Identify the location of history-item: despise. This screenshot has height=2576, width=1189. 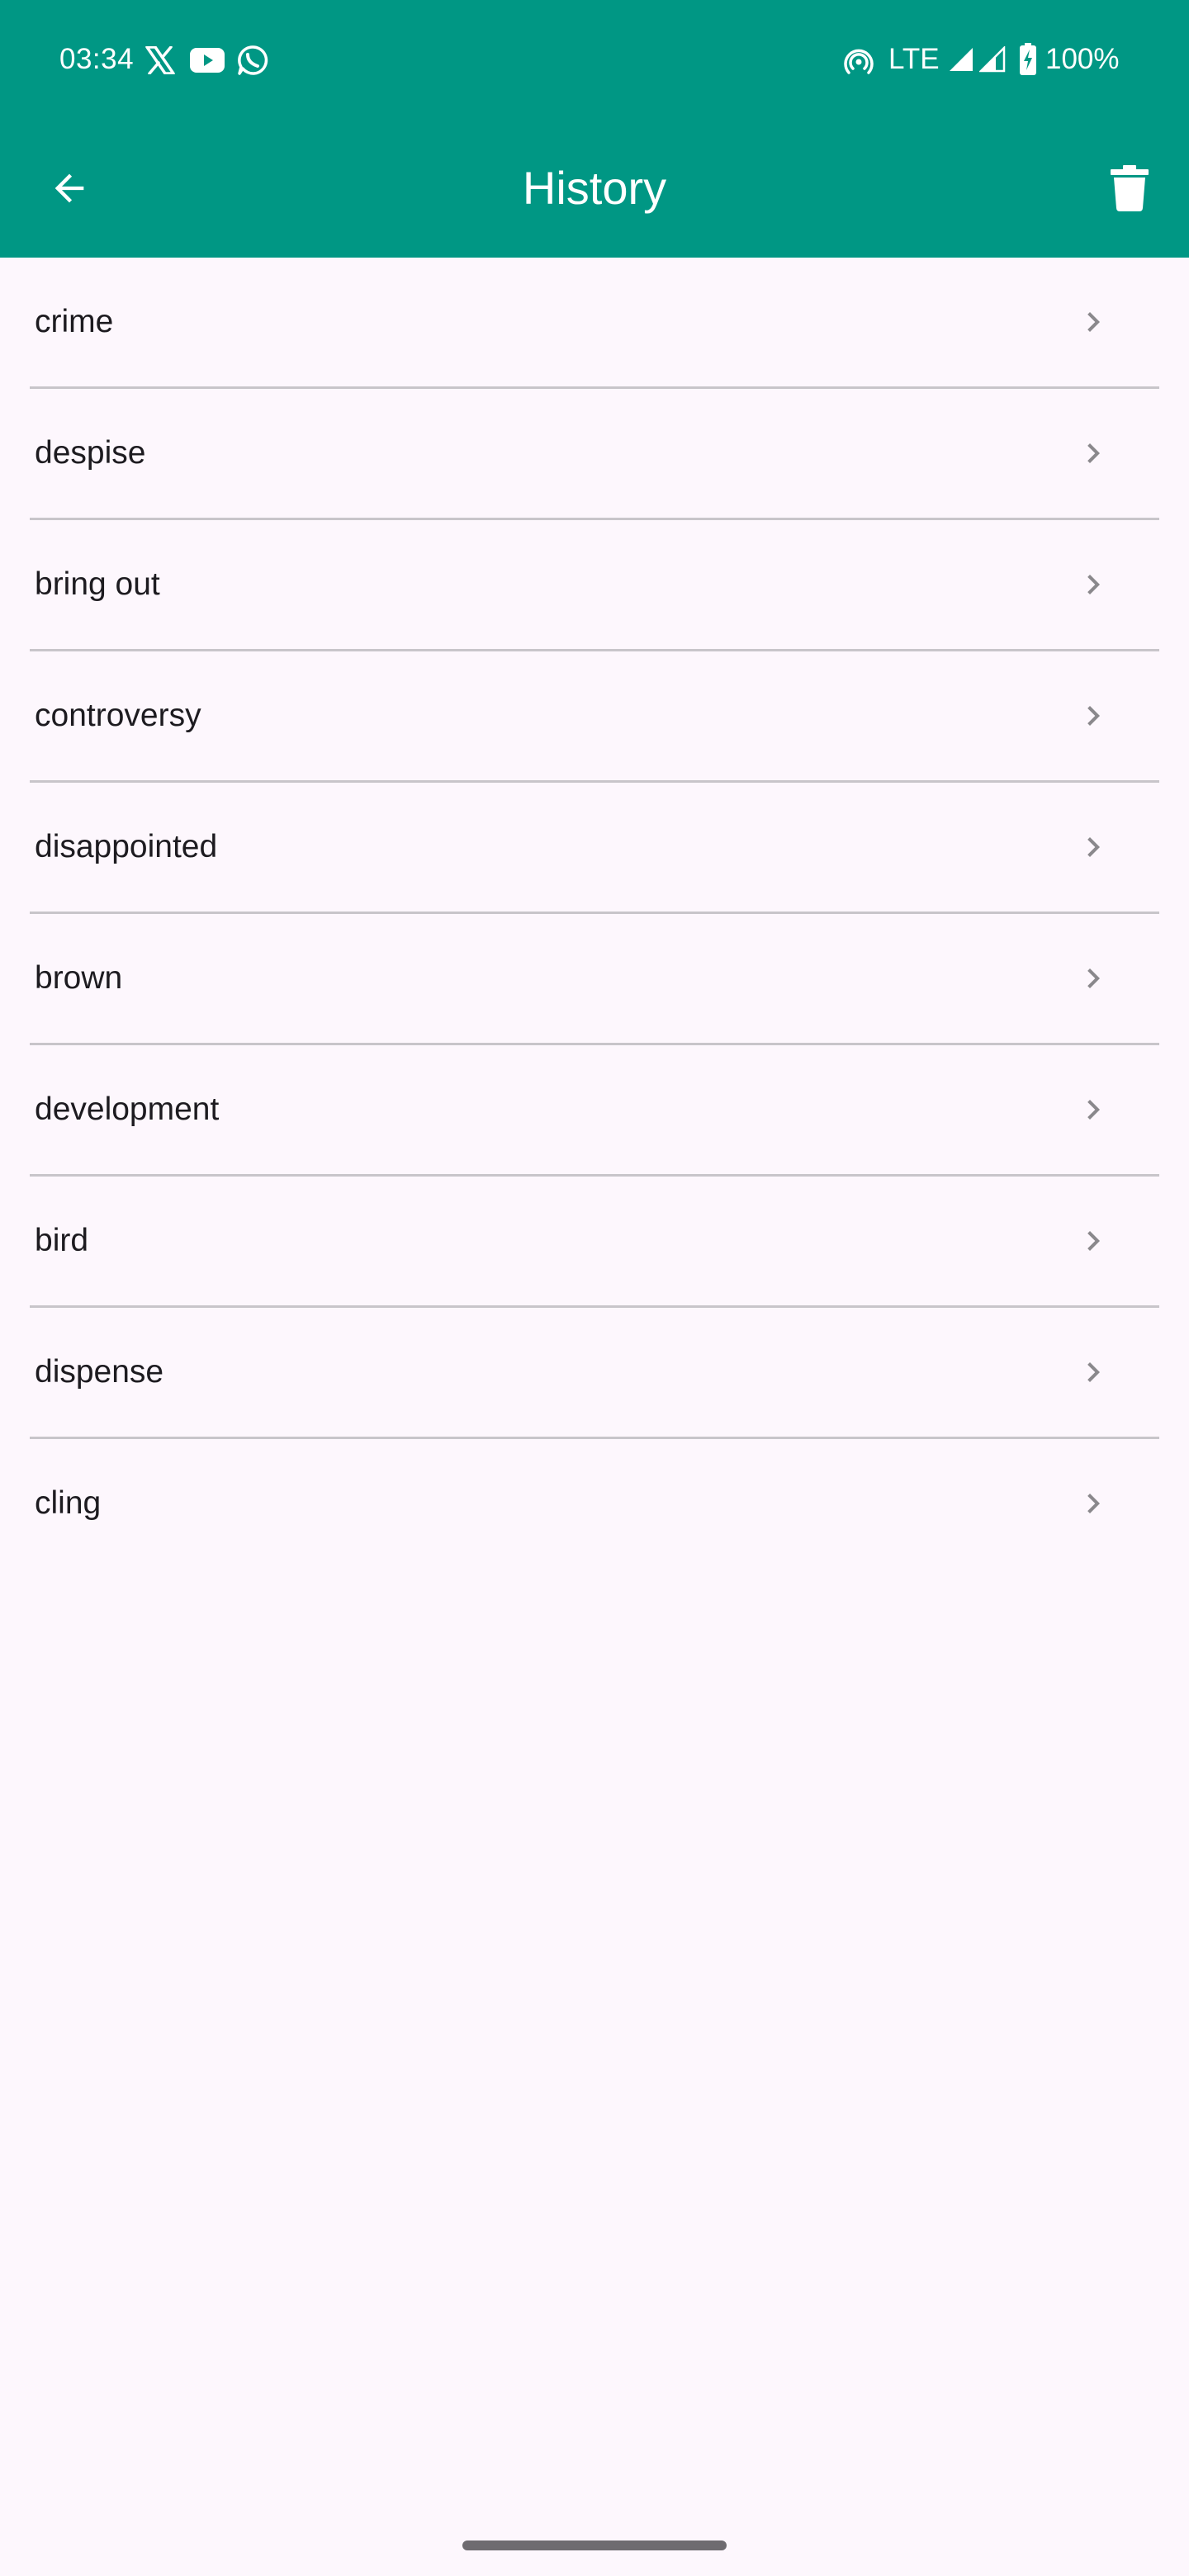
(594, 454).